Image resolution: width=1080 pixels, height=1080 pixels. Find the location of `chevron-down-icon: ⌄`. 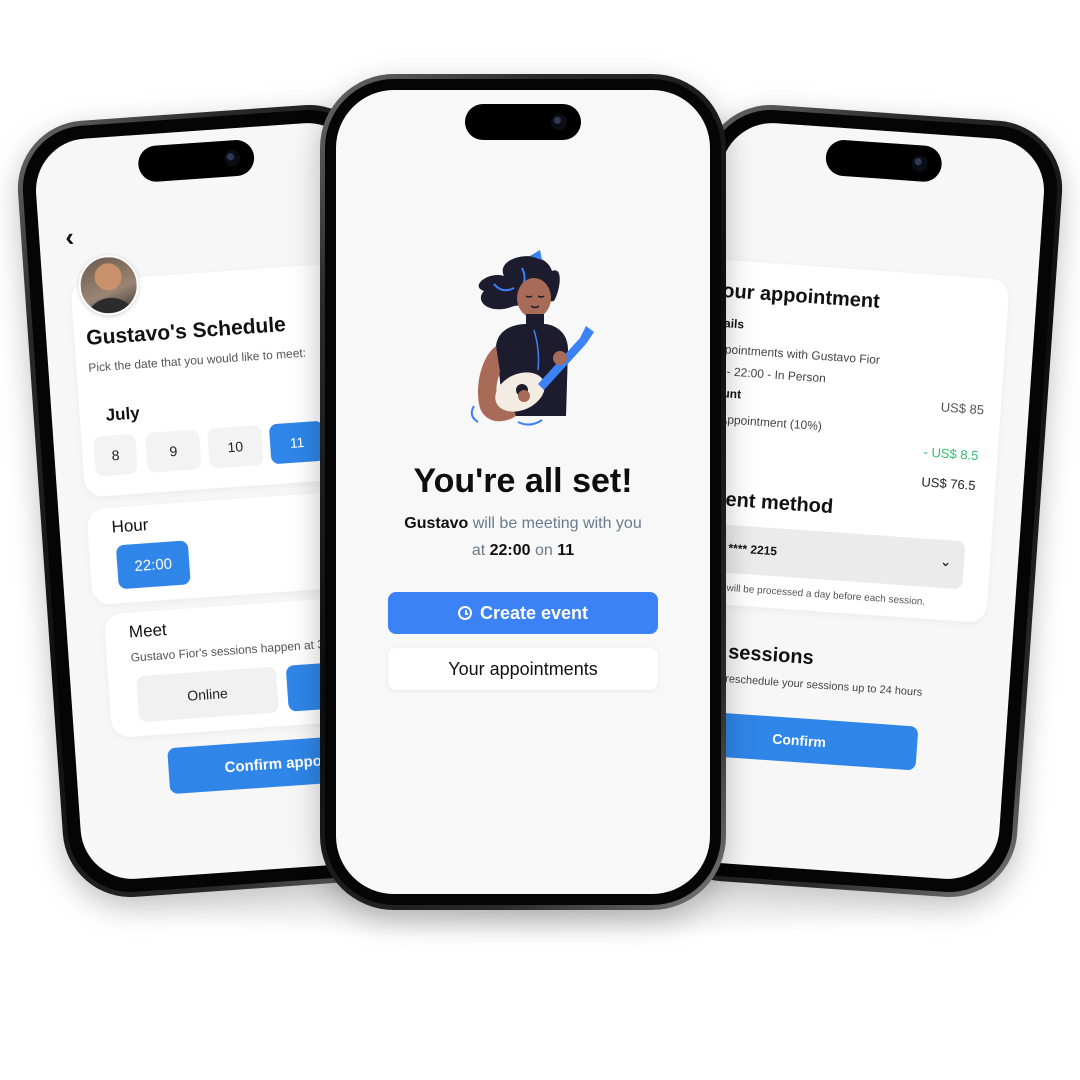

chevron-down-icon: ⌄ is located at coordinates (946, 561).